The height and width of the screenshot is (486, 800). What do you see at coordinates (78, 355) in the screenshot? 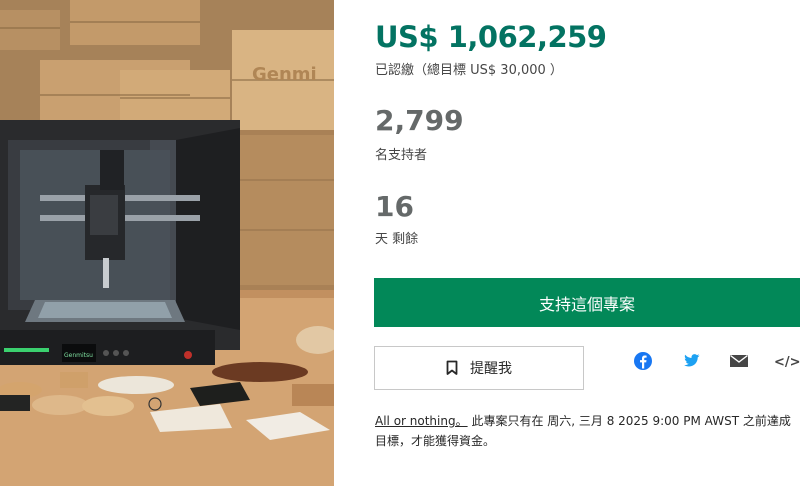
I see `printer-screen-text: Genmitsu` at bounding box center [78, 355].